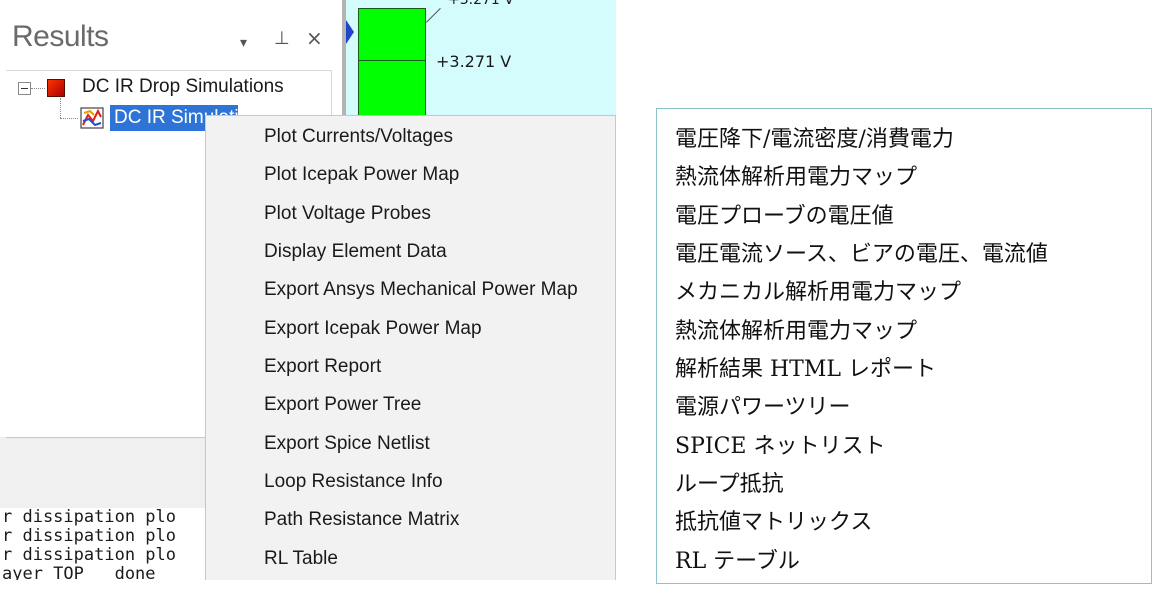 The image size is (1160, 597). I want to click on annotation-path-resistance-matrix: 抵抗値マトリックス, so click(774, 522).